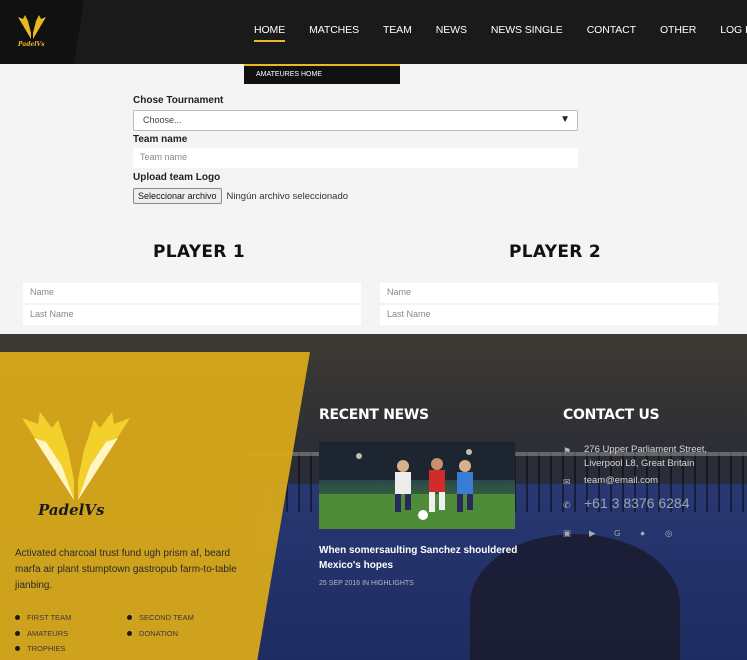 This screenshot has height=660, width=747. What do you see at coordinates (177, 177) in the screenshot?
I see `logo-upload-label: Upload team Logo` at bounding box center [177, 177].